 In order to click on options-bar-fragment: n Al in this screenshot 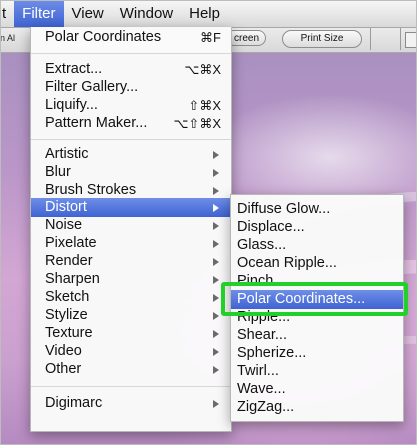, I will do `click(8, 38)`.